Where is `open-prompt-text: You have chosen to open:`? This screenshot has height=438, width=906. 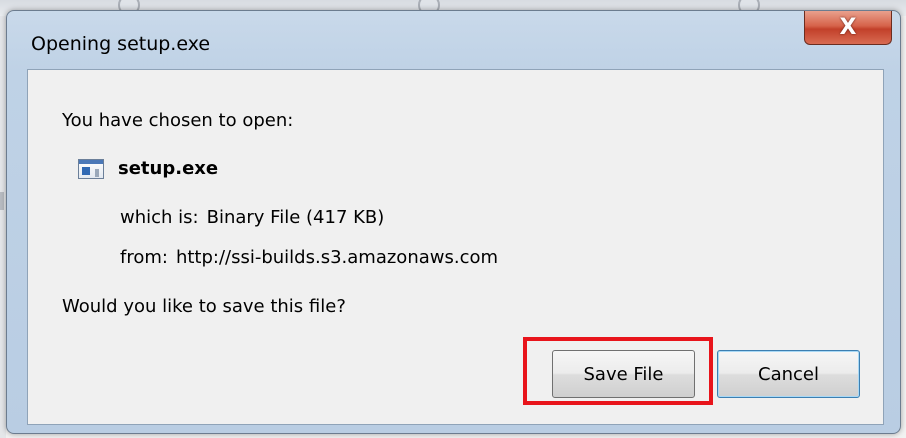
open-prompt-text: You have chosen to open: is located at coordinates (178, 120).